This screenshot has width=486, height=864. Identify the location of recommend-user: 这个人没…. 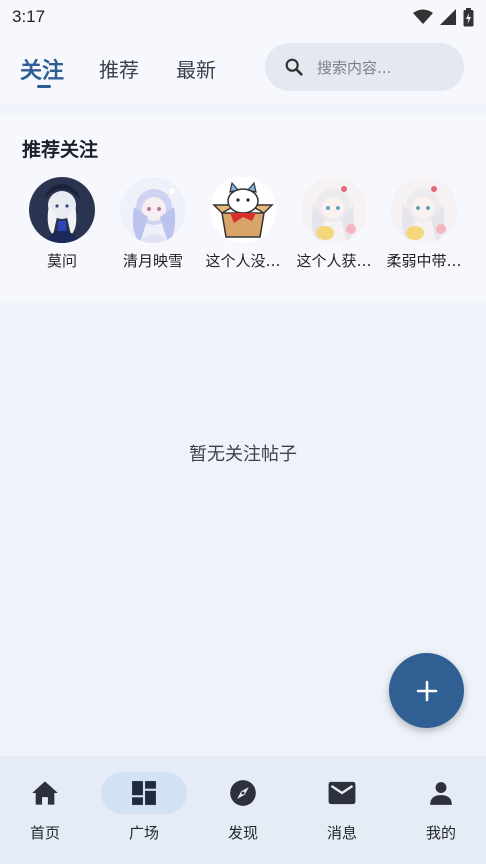
(243, 224).